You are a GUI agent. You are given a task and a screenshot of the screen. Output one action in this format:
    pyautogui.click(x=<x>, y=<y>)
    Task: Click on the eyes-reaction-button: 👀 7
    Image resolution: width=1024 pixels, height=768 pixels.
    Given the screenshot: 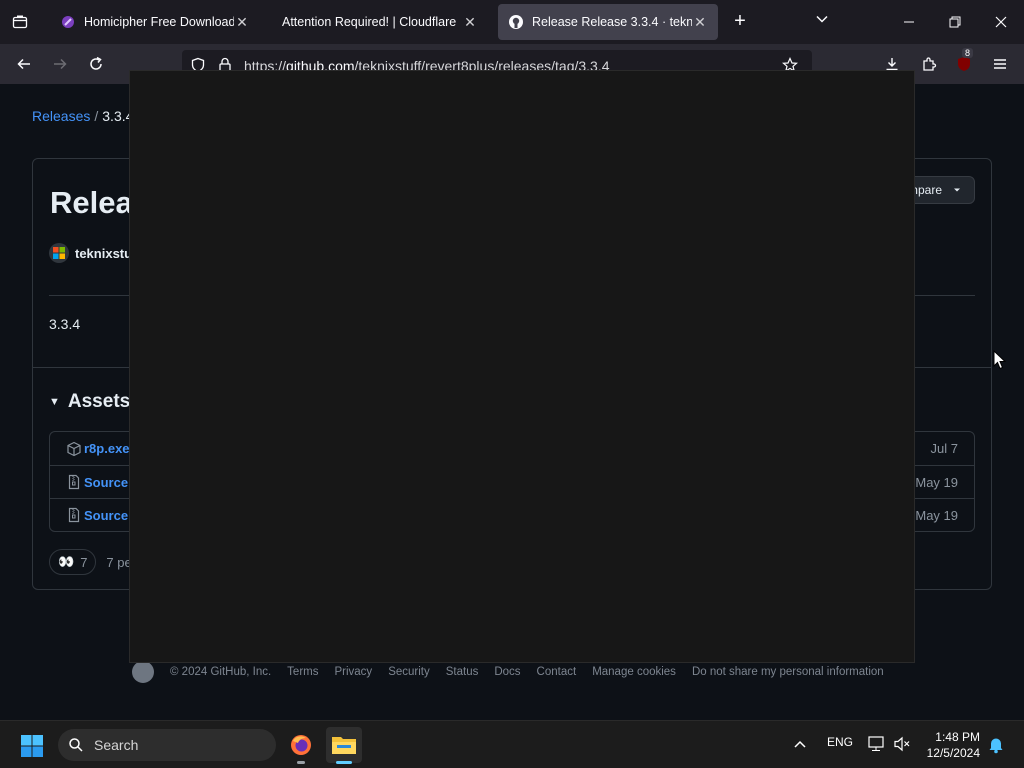 What is the action you would take?
    pyautogui.click(x=73, y=562)
    